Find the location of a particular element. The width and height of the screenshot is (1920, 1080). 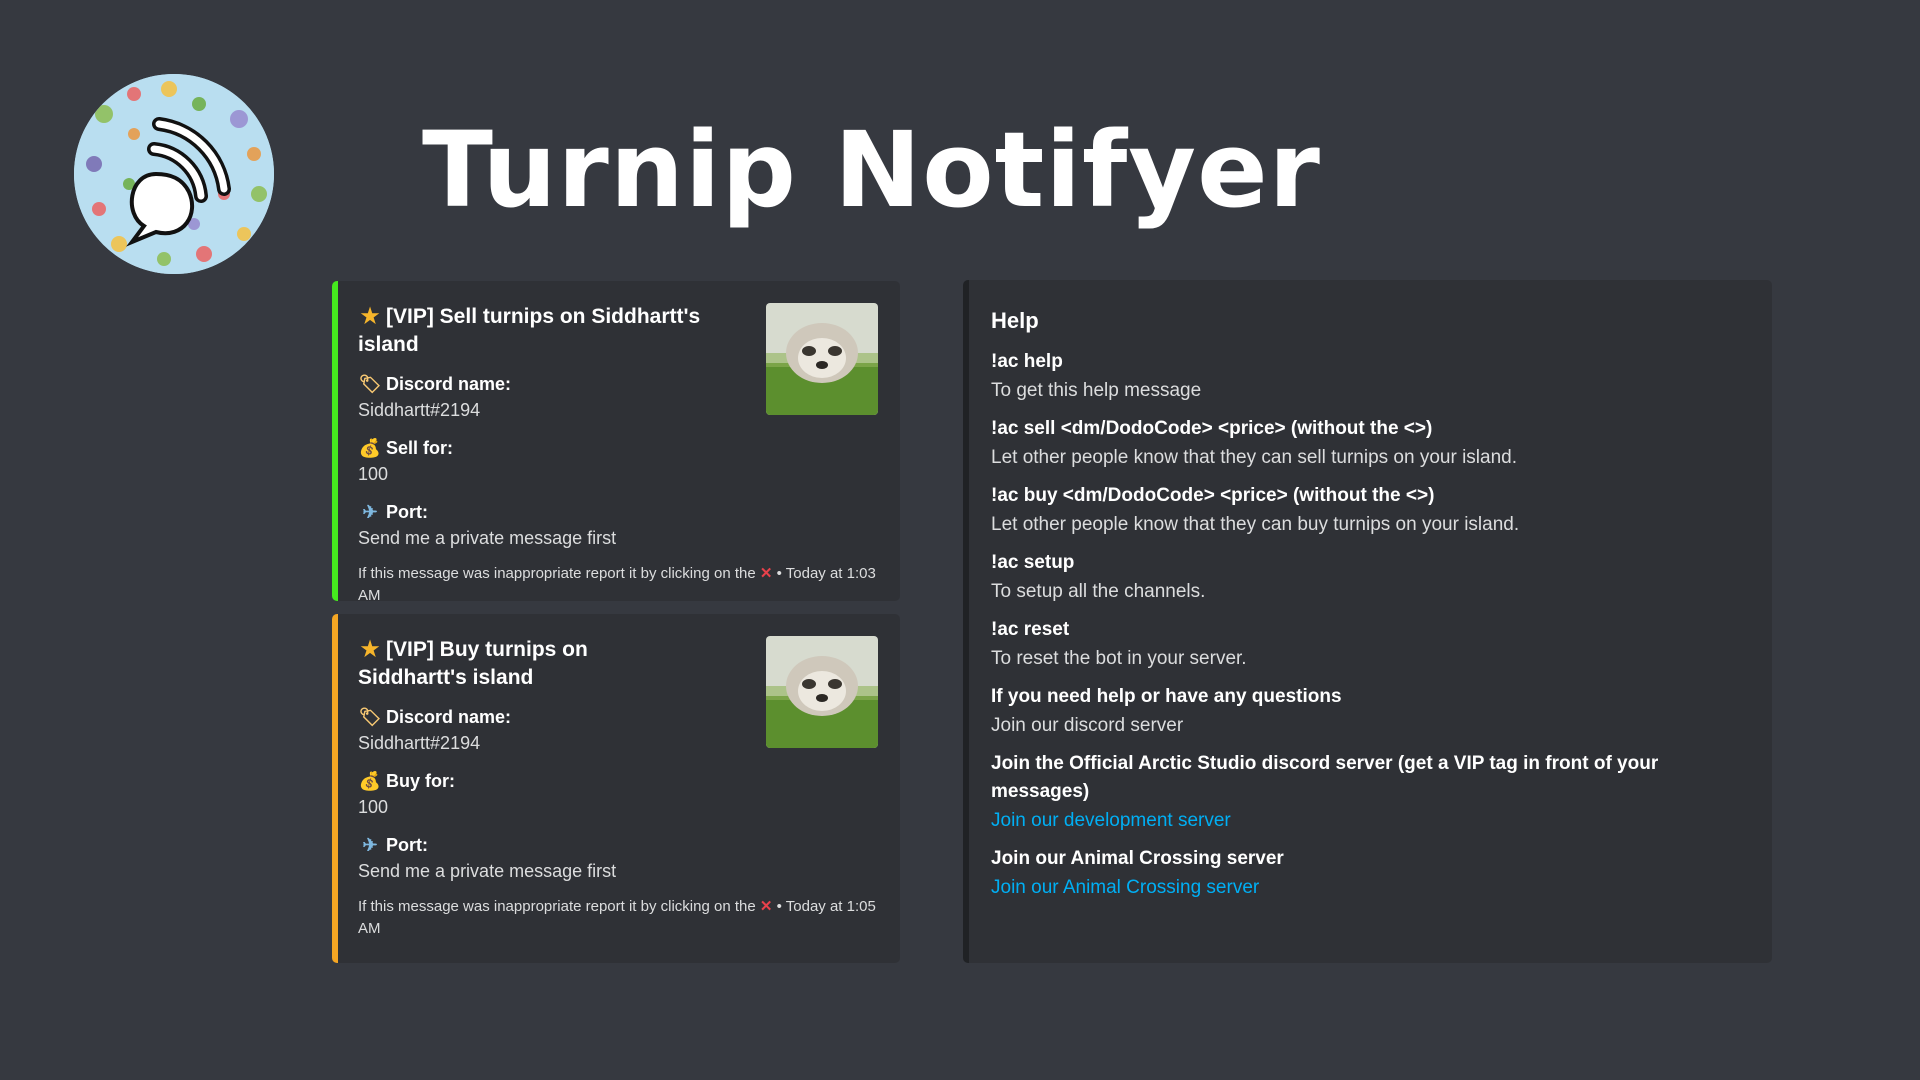

animal-crossing-server-link: Join our Animal Crossing server is located at coordinates (1370, 888).